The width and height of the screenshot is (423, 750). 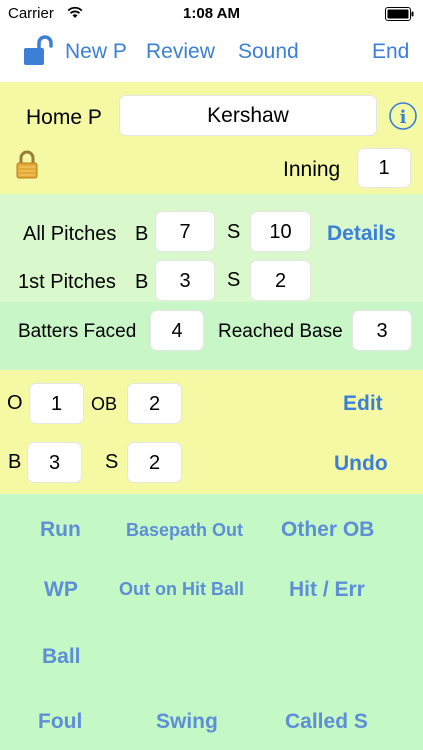 I want to click on outs-label: O, so click(x=15, y=403).